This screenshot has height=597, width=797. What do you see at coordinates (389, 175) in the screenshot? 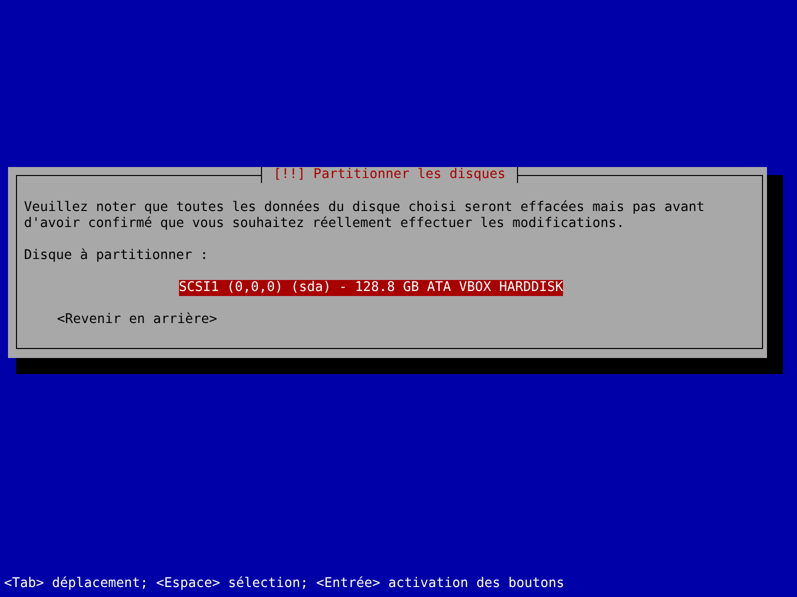
I see `dialog-title: [!!] Partitionner les disques` at bounding box center [389, 175].